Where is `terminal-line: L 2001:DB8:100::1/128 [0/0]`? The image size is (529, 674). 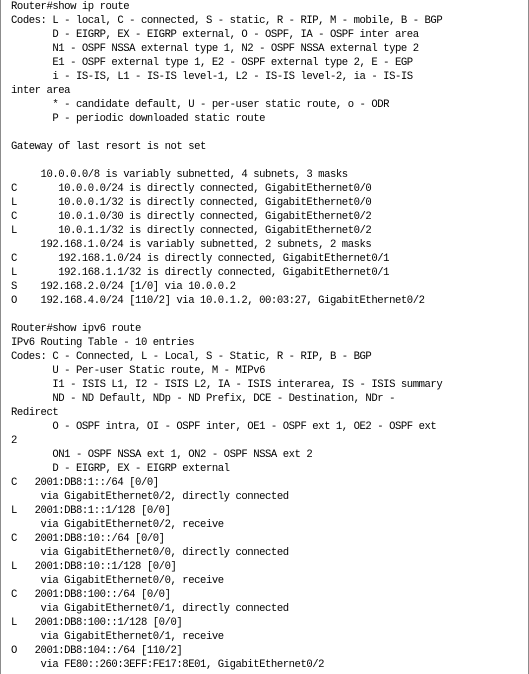 terminal-line: L 2001:DB8:100::1/128 [0/0] is located at coordinates (97, 623).